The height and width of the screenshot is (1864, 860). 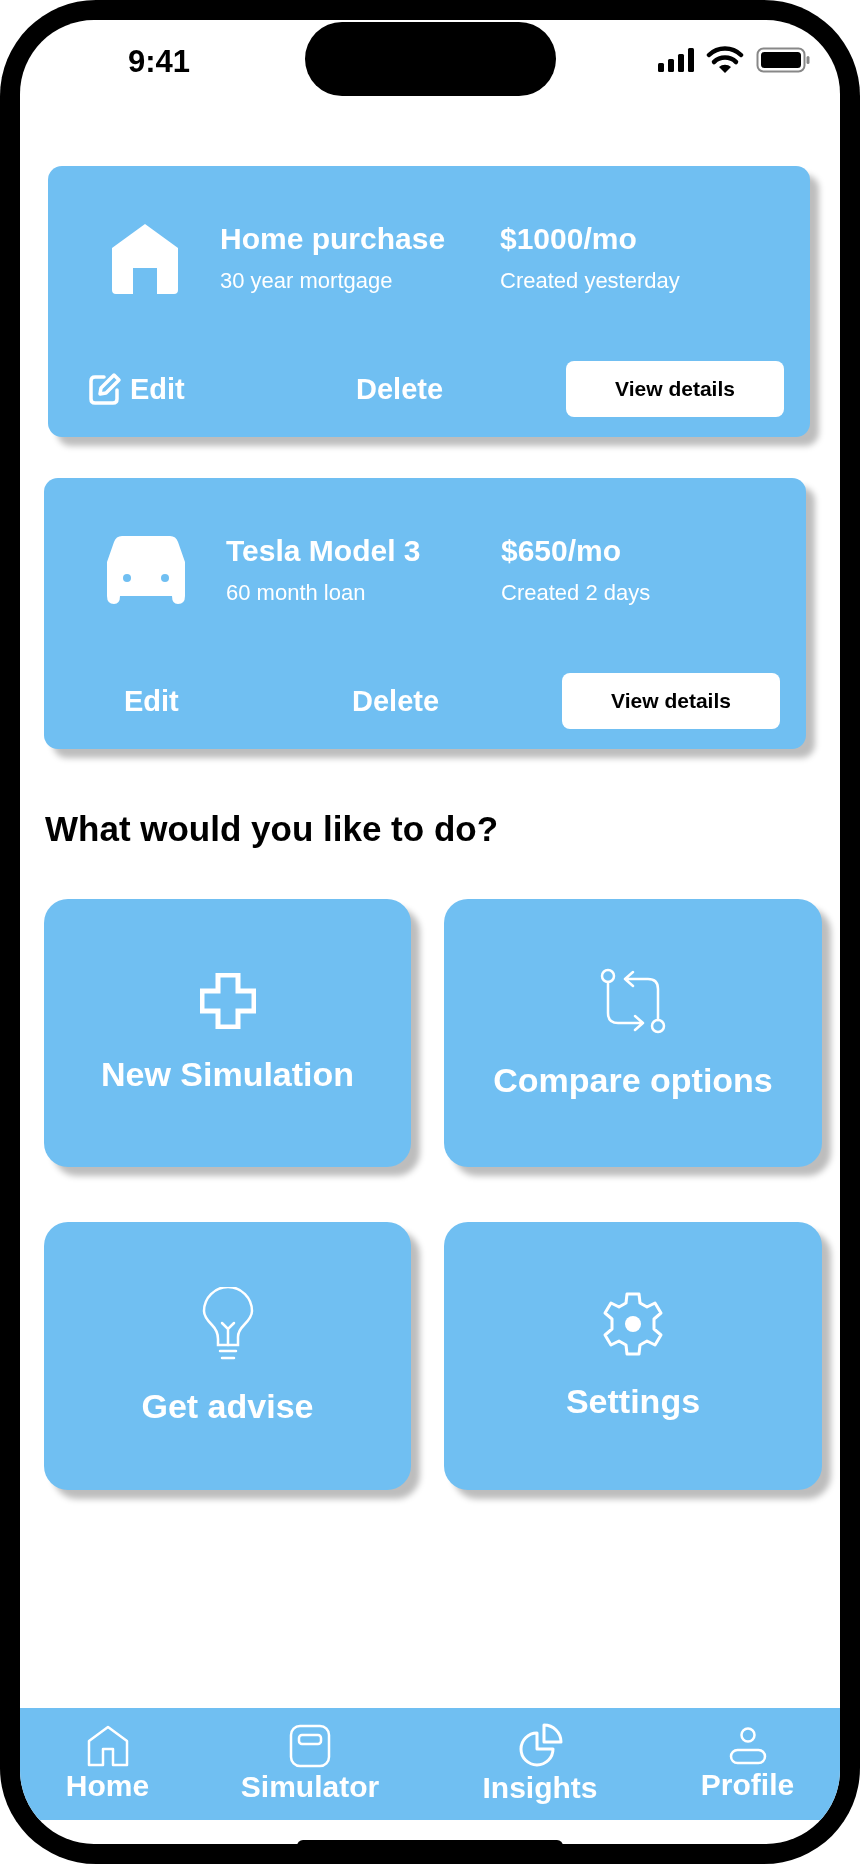 I want to click on action-tile: Compare options, so click(x=633, y=1033).